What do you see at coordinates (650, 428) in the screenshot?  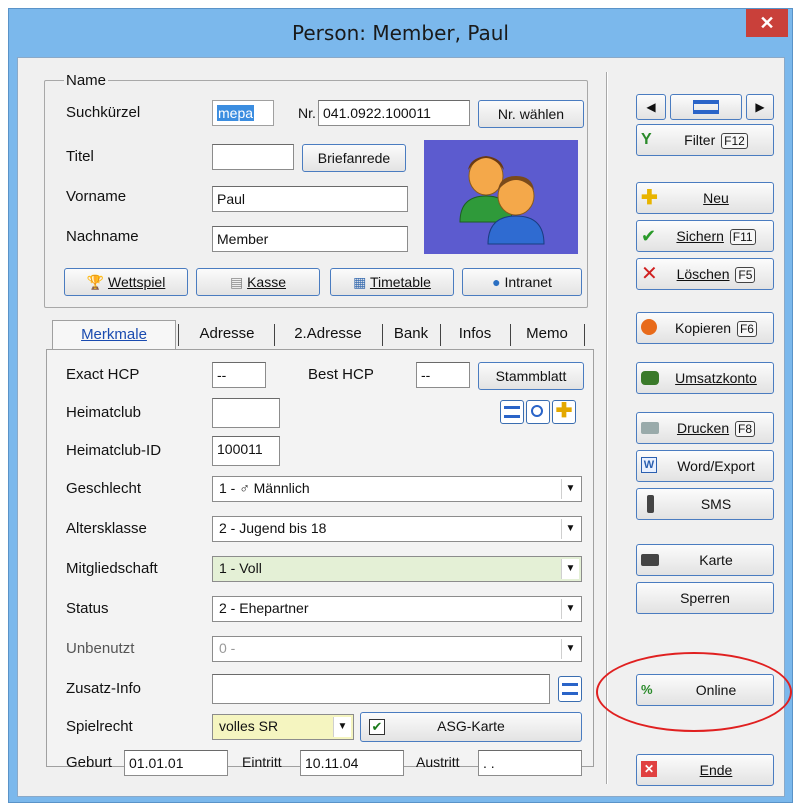 I see `printer-icon` at bounding box center [650, 428].